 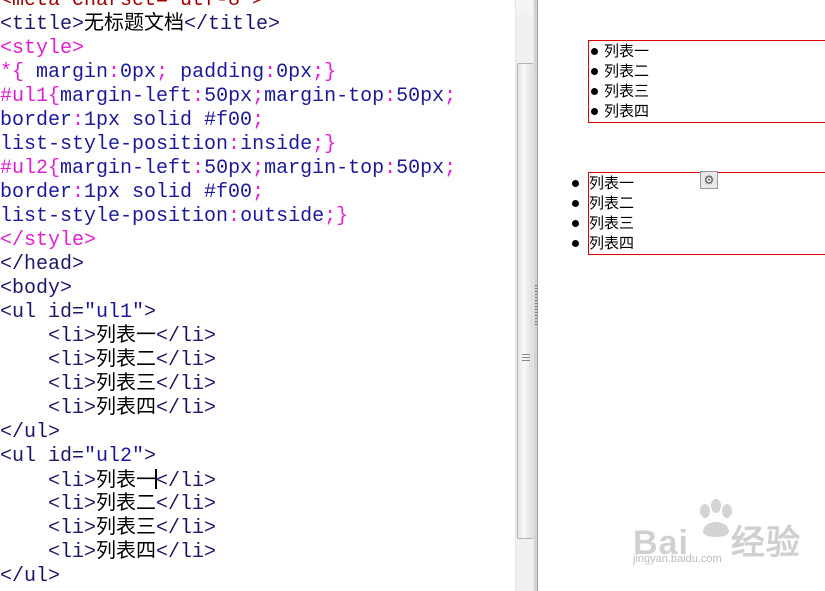 I want to click on code-line: <ul id="ul2">, so click(x=228, y=457).